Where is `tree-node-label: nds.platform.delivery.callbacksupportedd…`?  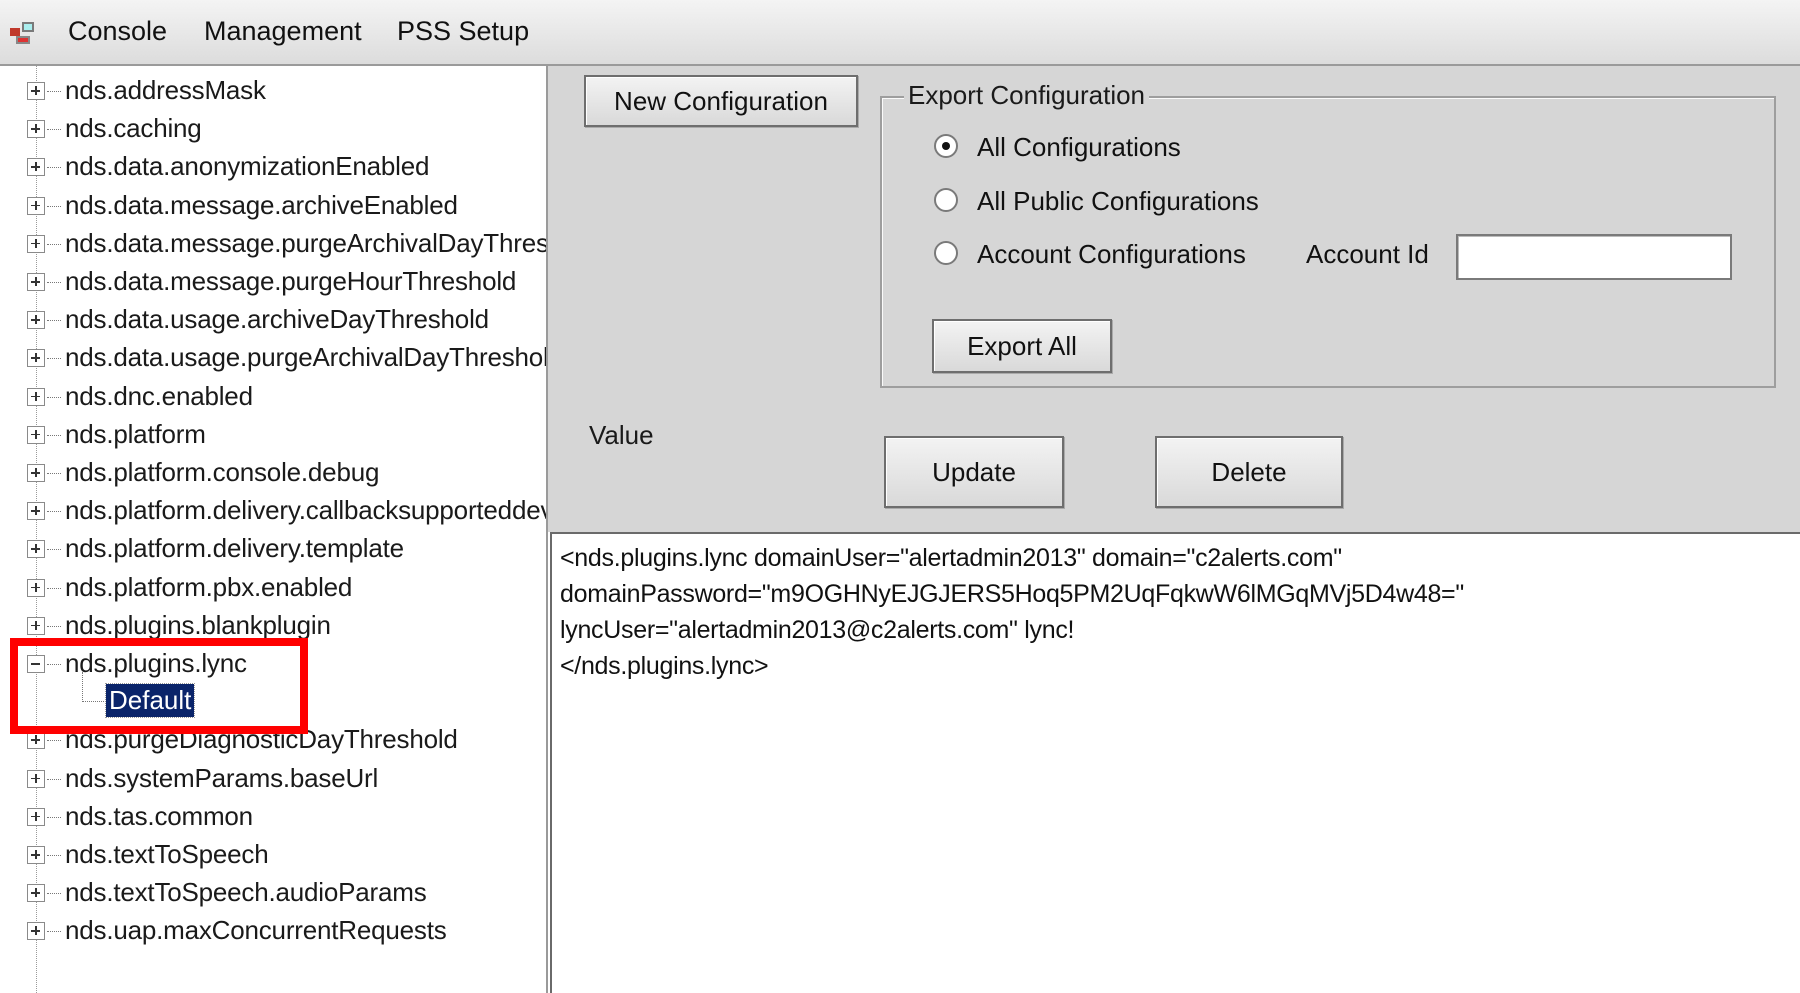
tree-node-label: nds.platform.delivery.callbacksupportedd… is located at coordinates (305, 510).